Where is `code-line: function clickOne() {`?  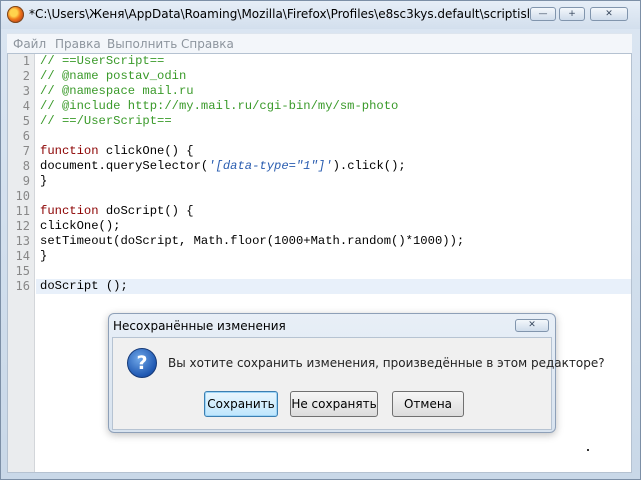 code-line: function clickOne() { is located at coordinates (117, 151).